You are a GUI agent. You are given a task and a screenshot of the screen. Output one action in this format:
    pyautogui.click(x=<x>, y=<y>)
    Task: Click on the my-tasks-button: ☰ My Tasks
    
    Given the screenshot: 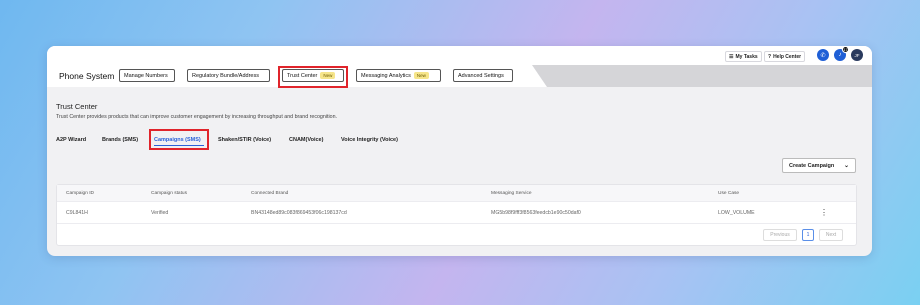 What is the action you would take?
    pyautogui.click(x=743, y=56)
    